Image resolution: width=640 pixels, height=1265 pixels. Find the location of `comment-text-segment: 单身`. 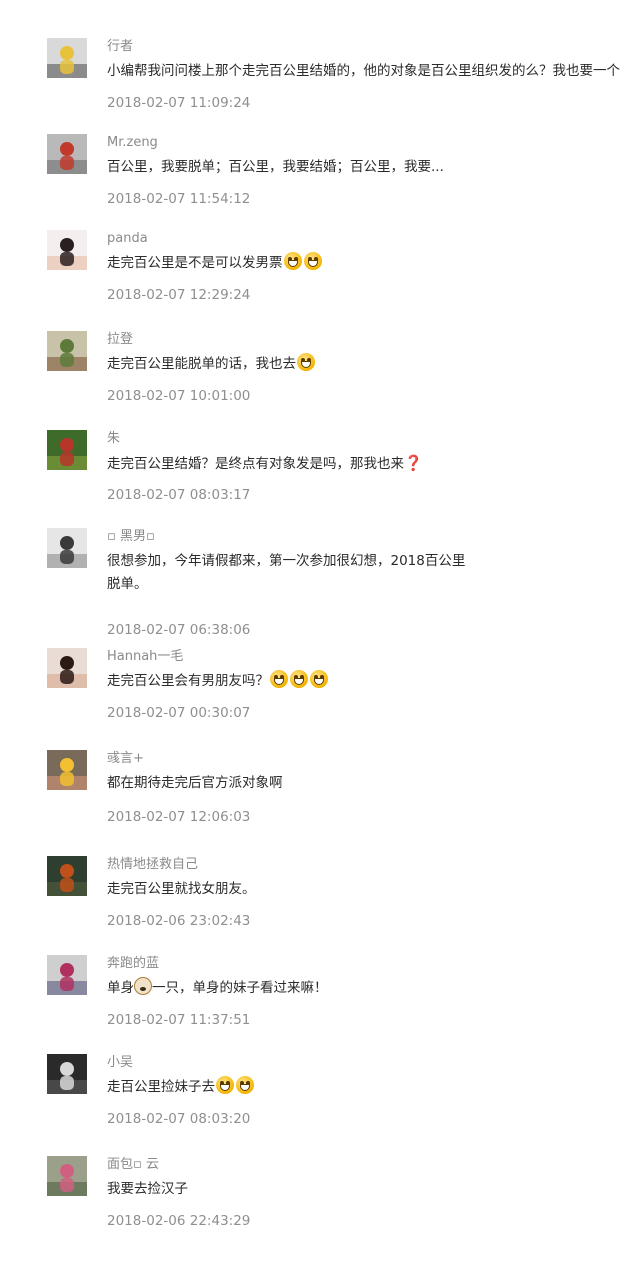

comment-text-segment: 单身 is located at coordinates (120, 988).